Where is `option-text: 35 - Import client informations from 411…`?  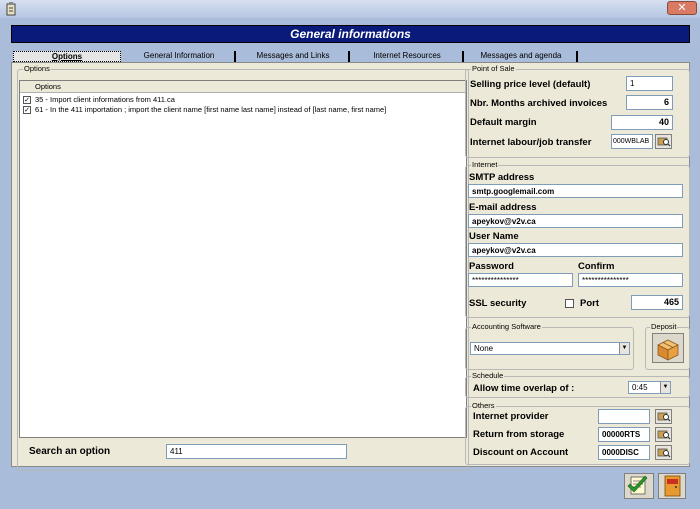
option-text: 35 - Import client informations from 411… is located at coordinates (105, 99).